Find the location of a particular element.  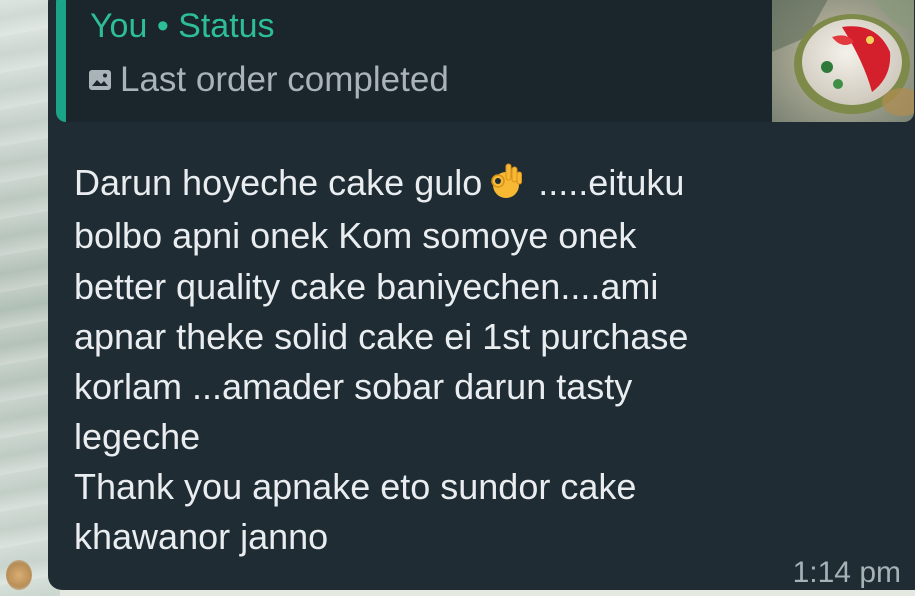

message-line: Darun hoyeche cake gulo .....eituku is located at coordinates (459, 182).